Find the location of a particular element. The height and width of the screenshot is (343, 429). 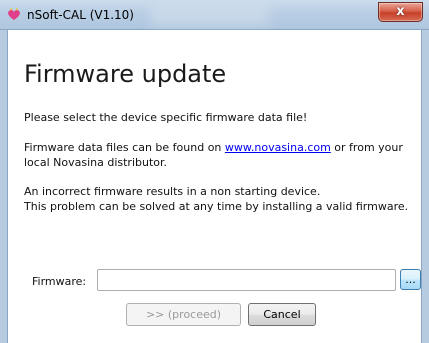

window-frame-right is located at coordinates (425, 186).